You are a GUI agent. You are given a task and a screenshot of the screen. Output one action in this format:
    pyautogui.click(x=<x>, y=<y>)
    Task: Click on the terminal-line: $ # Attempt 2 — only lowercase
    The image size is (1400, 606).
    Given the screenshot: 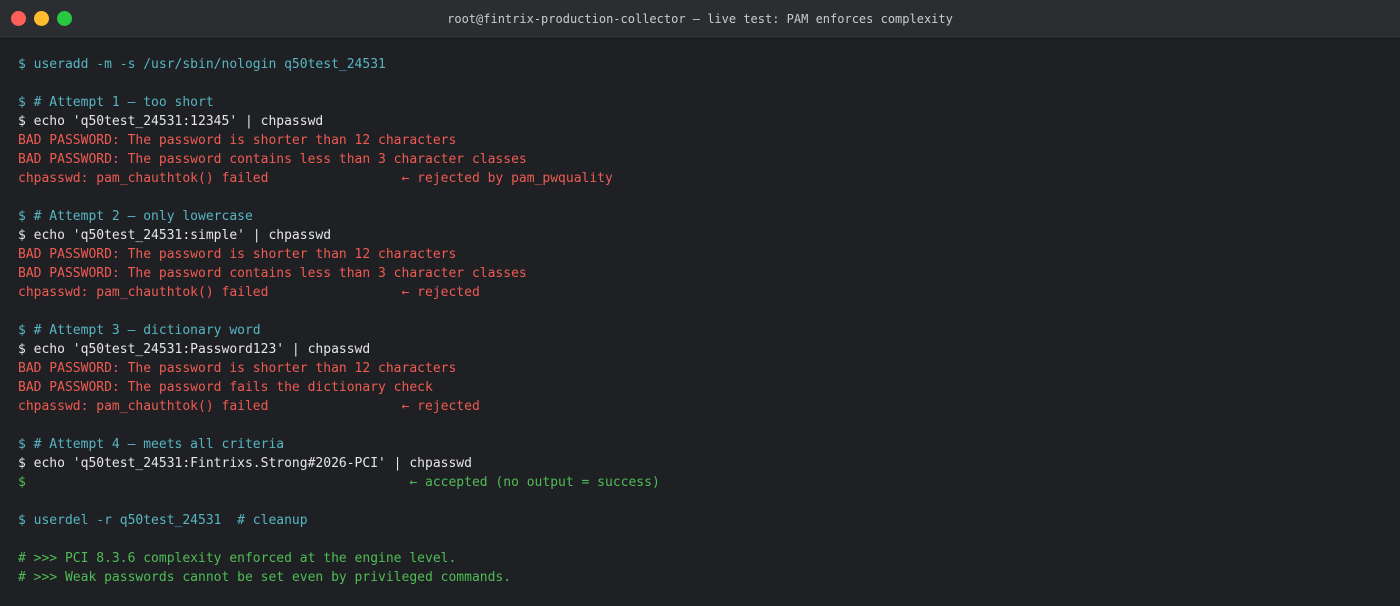 What is the action you would take?
    pyautogui.click(x=135, y=216)
    